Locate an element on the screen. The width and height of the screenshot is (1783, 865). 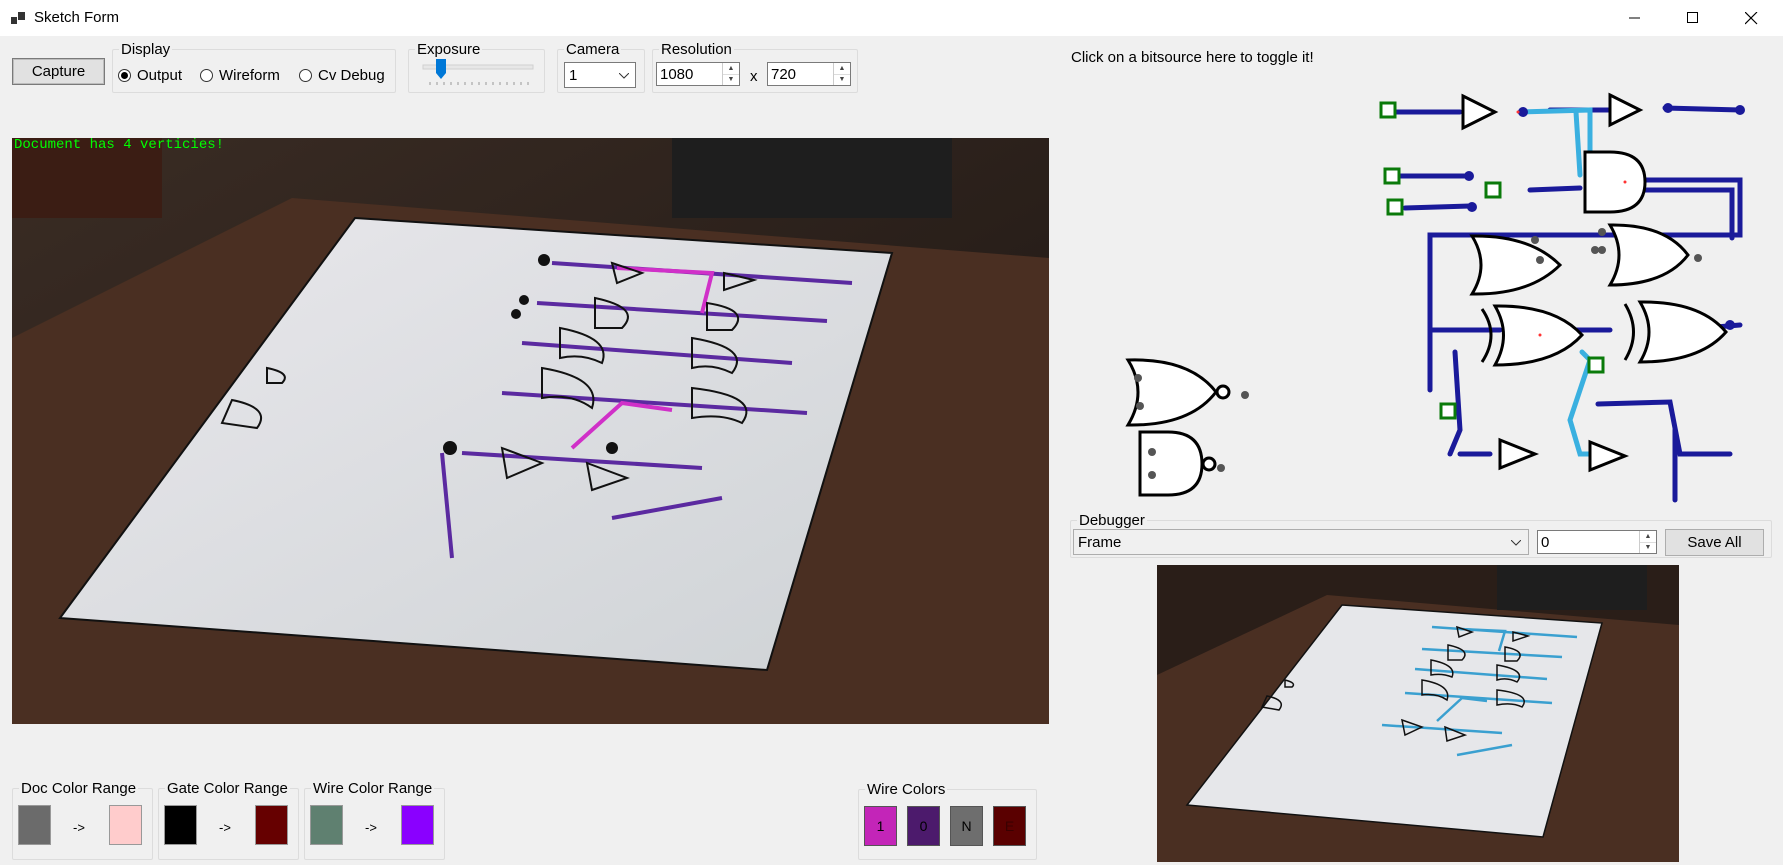
app-icon is located at coordinates (18, 18).